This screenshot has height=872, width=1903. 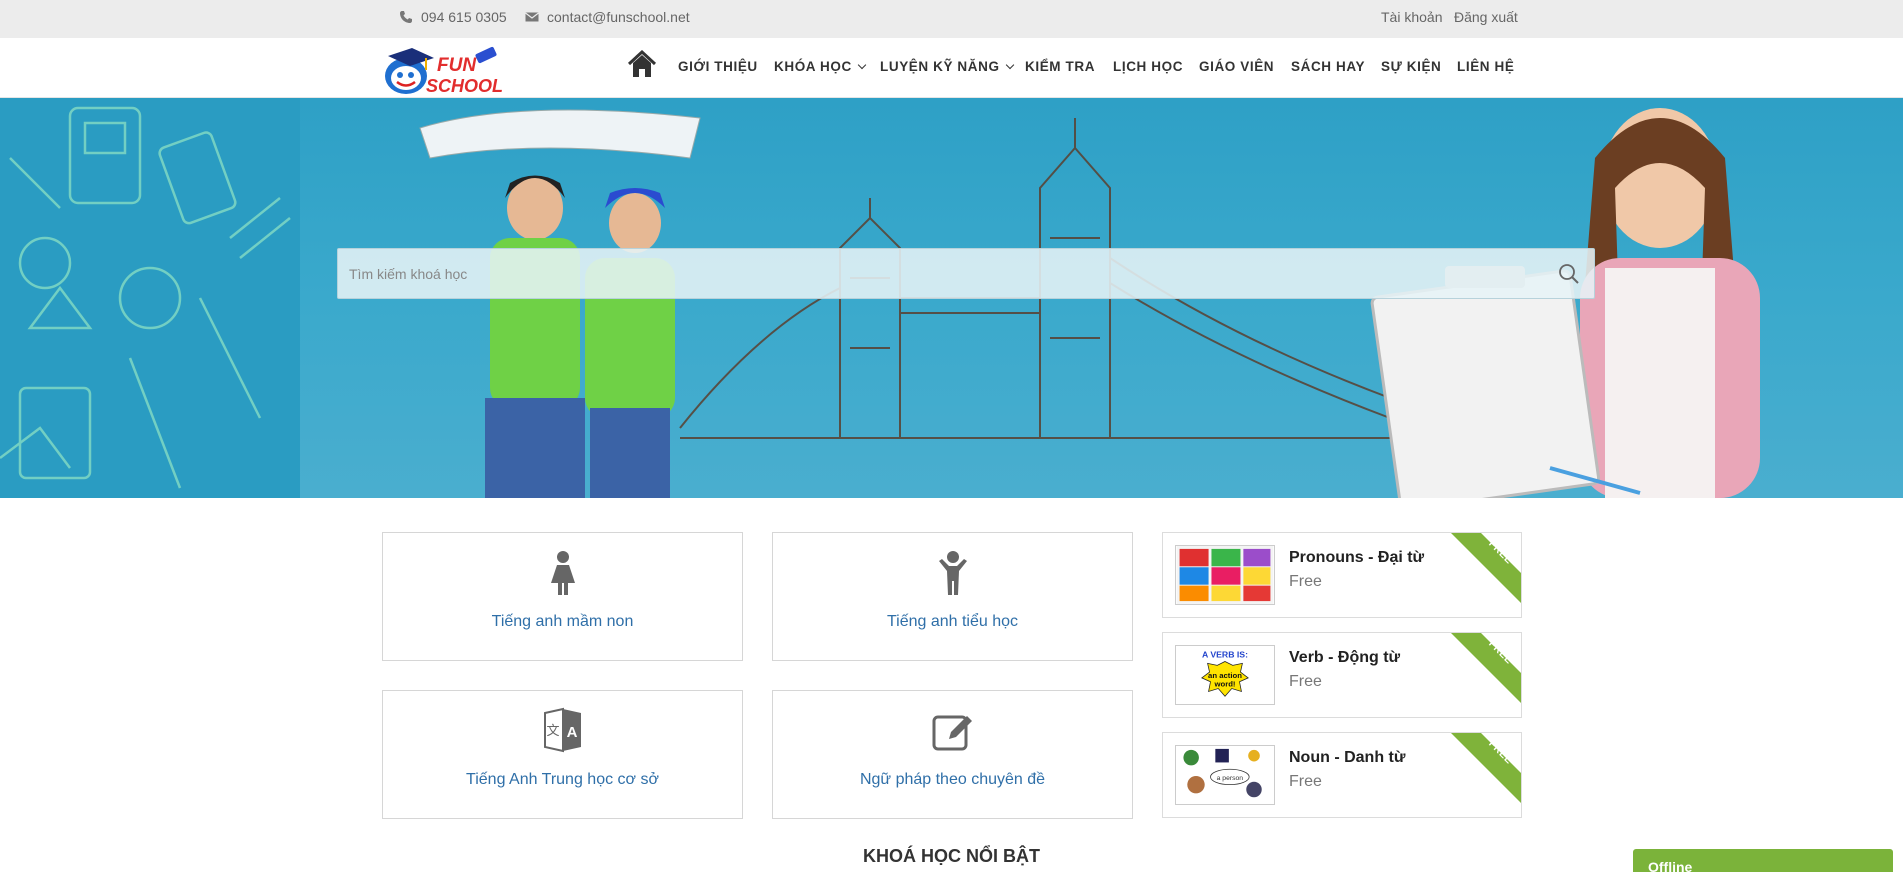 I want to click on phone-contact: 094 615 0305, so click(x=453, y=17).